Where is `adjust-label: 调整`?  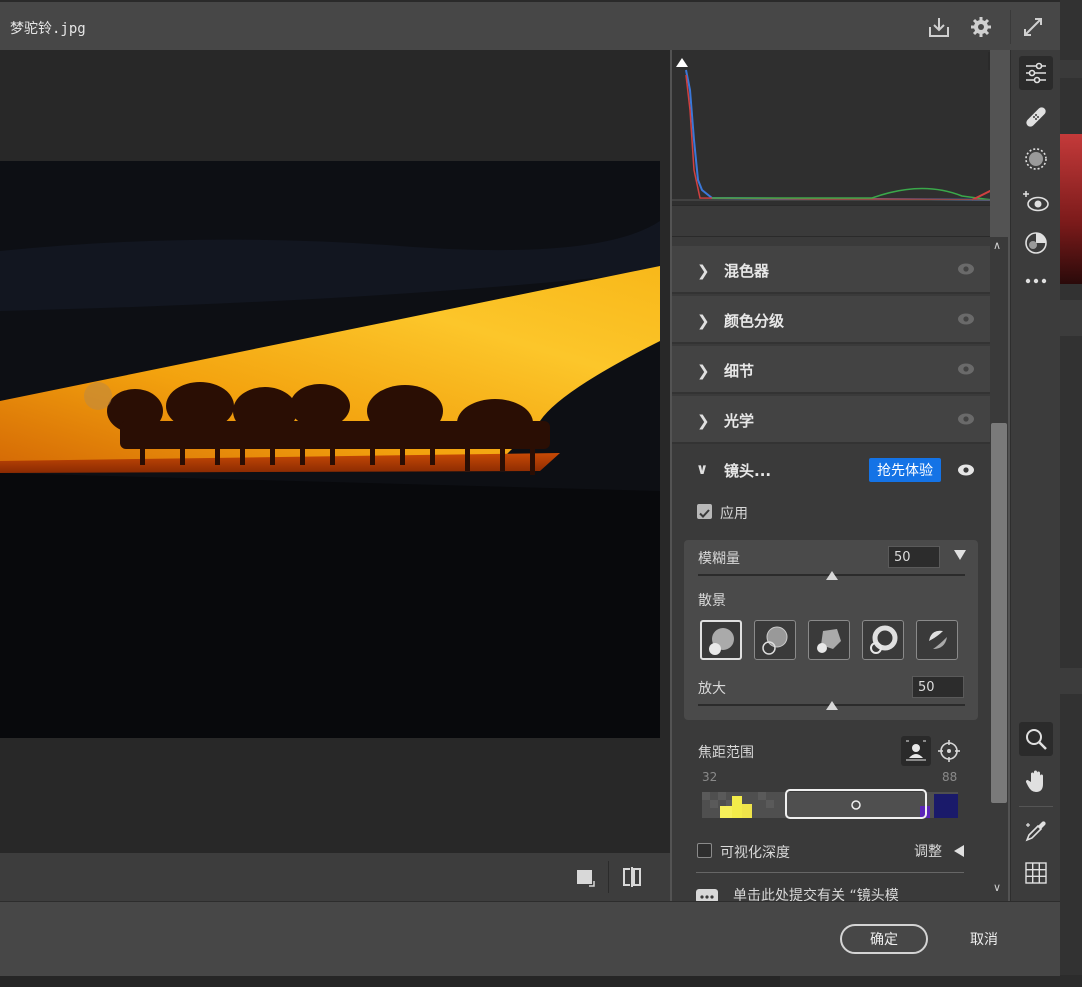
adjust-label: 调整 is located at coordinates (928, 851).